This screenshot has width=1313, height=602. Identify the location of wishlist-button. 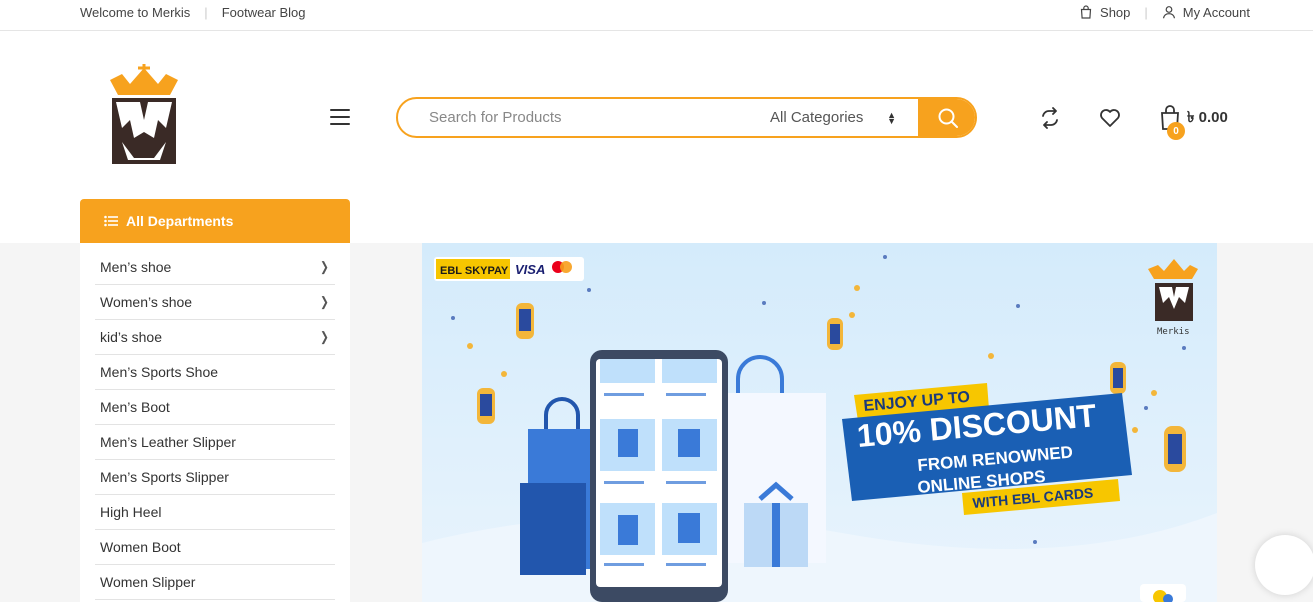
(1111, 119).